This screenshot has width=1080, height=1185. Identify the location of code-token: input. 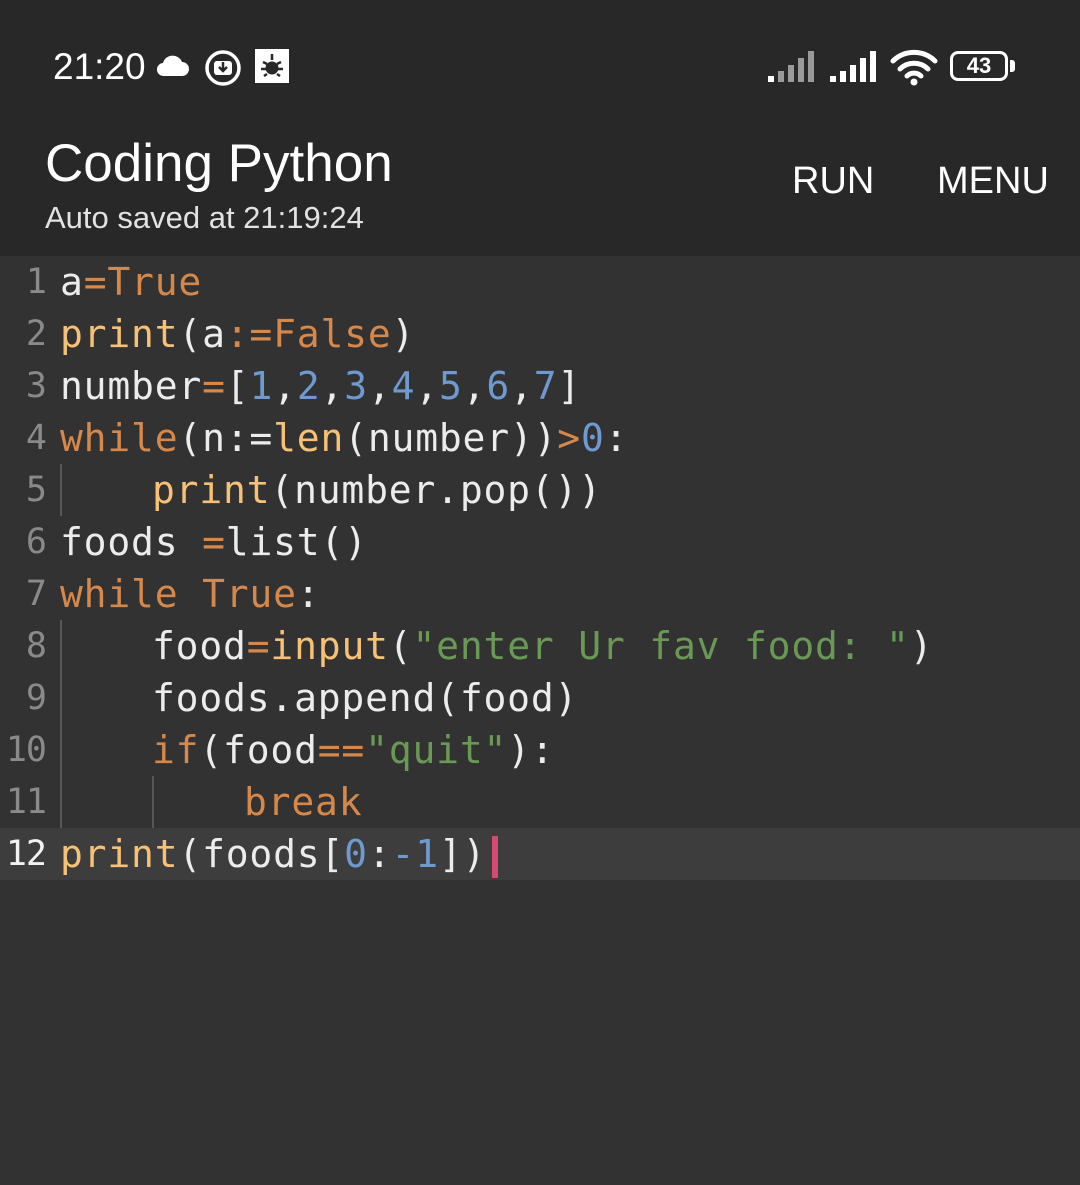
(329, 646).